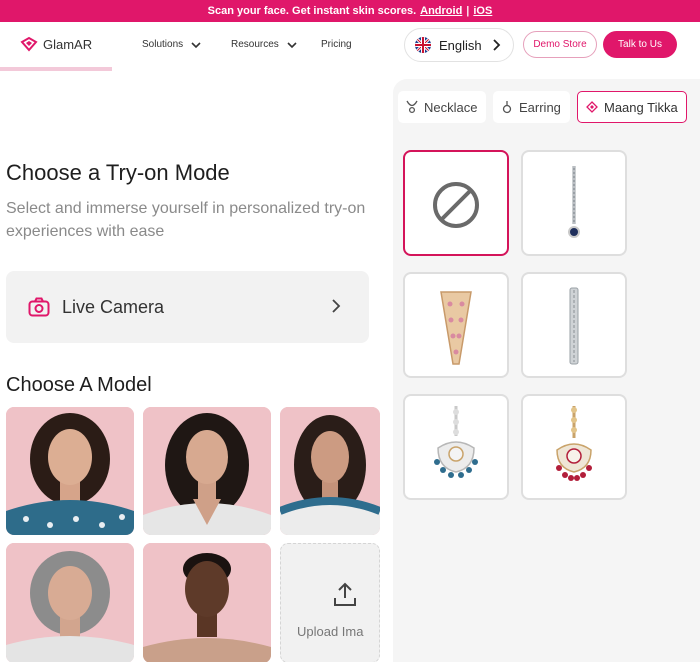 This screenshot has height=662, width=700. What do you see at coordinates (39, 307) in the screenshot?
I see `camera-icon` at bounding box center [39, 307].